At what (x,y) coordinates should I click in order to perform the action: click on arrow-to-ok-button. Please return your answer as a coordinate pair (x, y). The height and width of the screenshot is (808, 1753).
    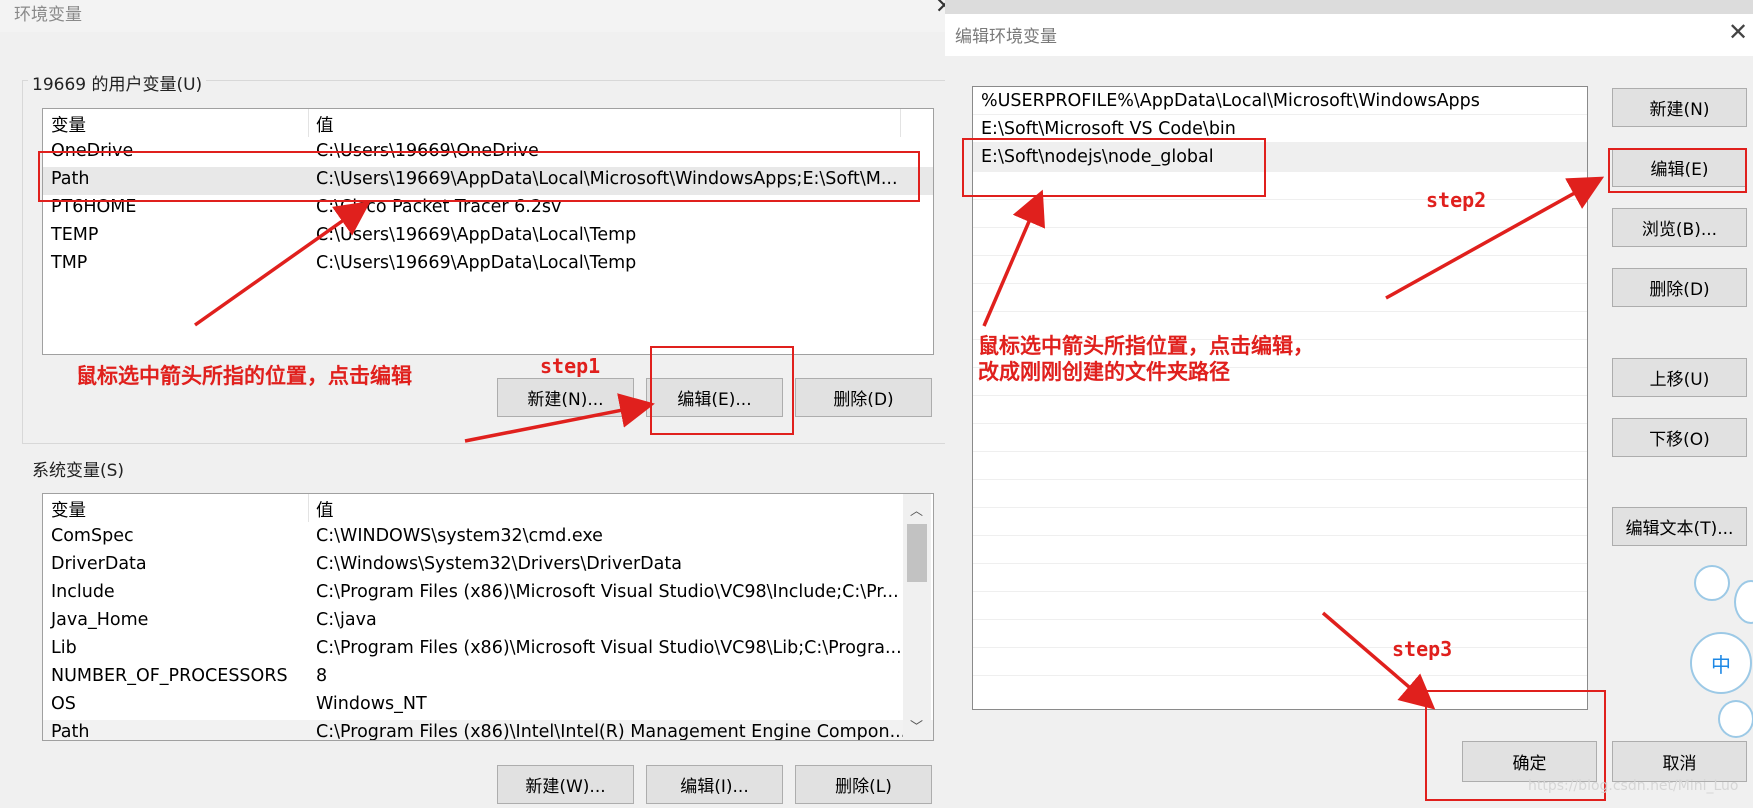
    Looking at the image, I should click on (1378, 660).